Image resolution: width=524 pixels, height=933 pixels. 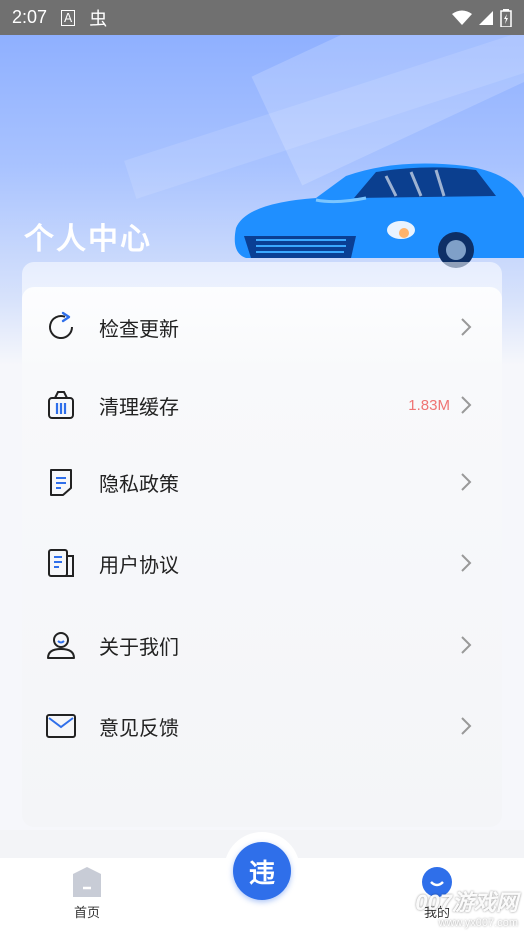 I want to click on menu-item-label: 清理缓存, so click(x=139, y=406).